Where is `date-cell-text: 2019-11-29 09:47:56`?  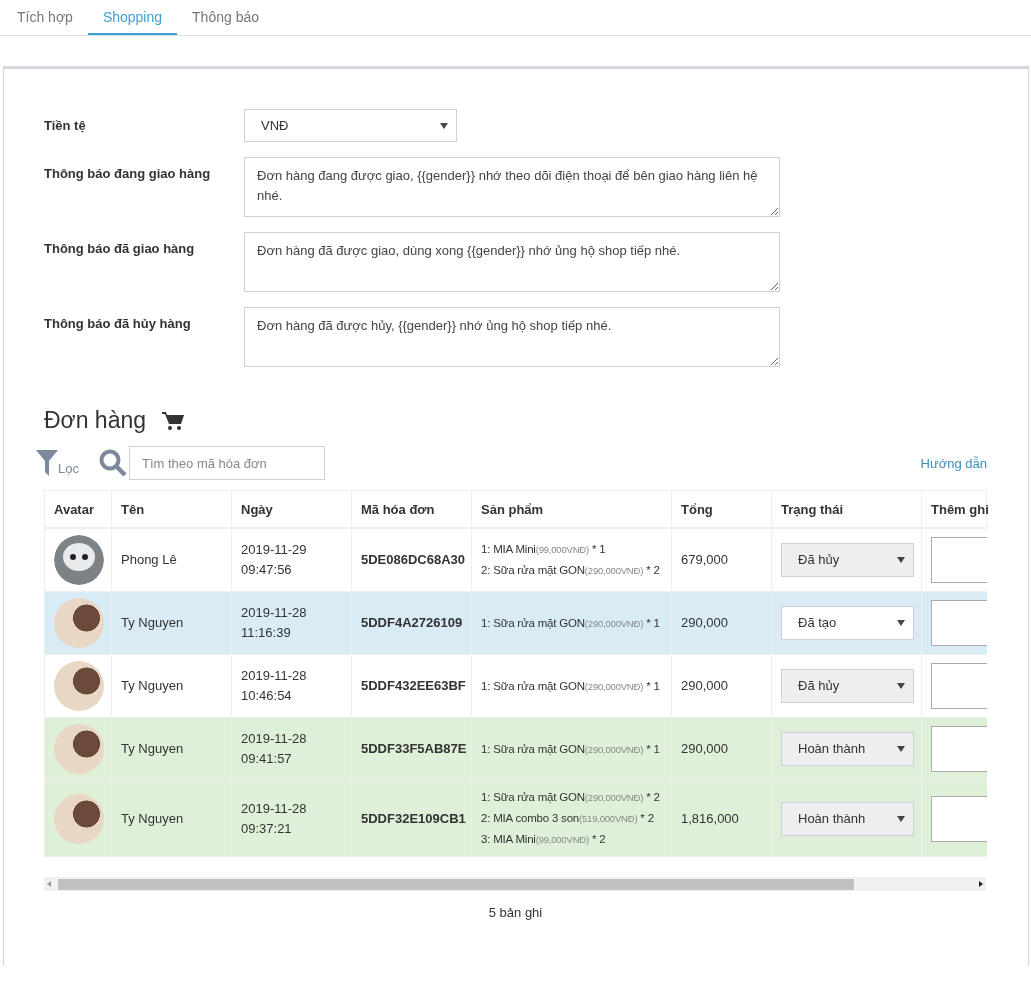
date-cell-text: 2019-11-29 09:47:56 is located at coordinates (274, 560).